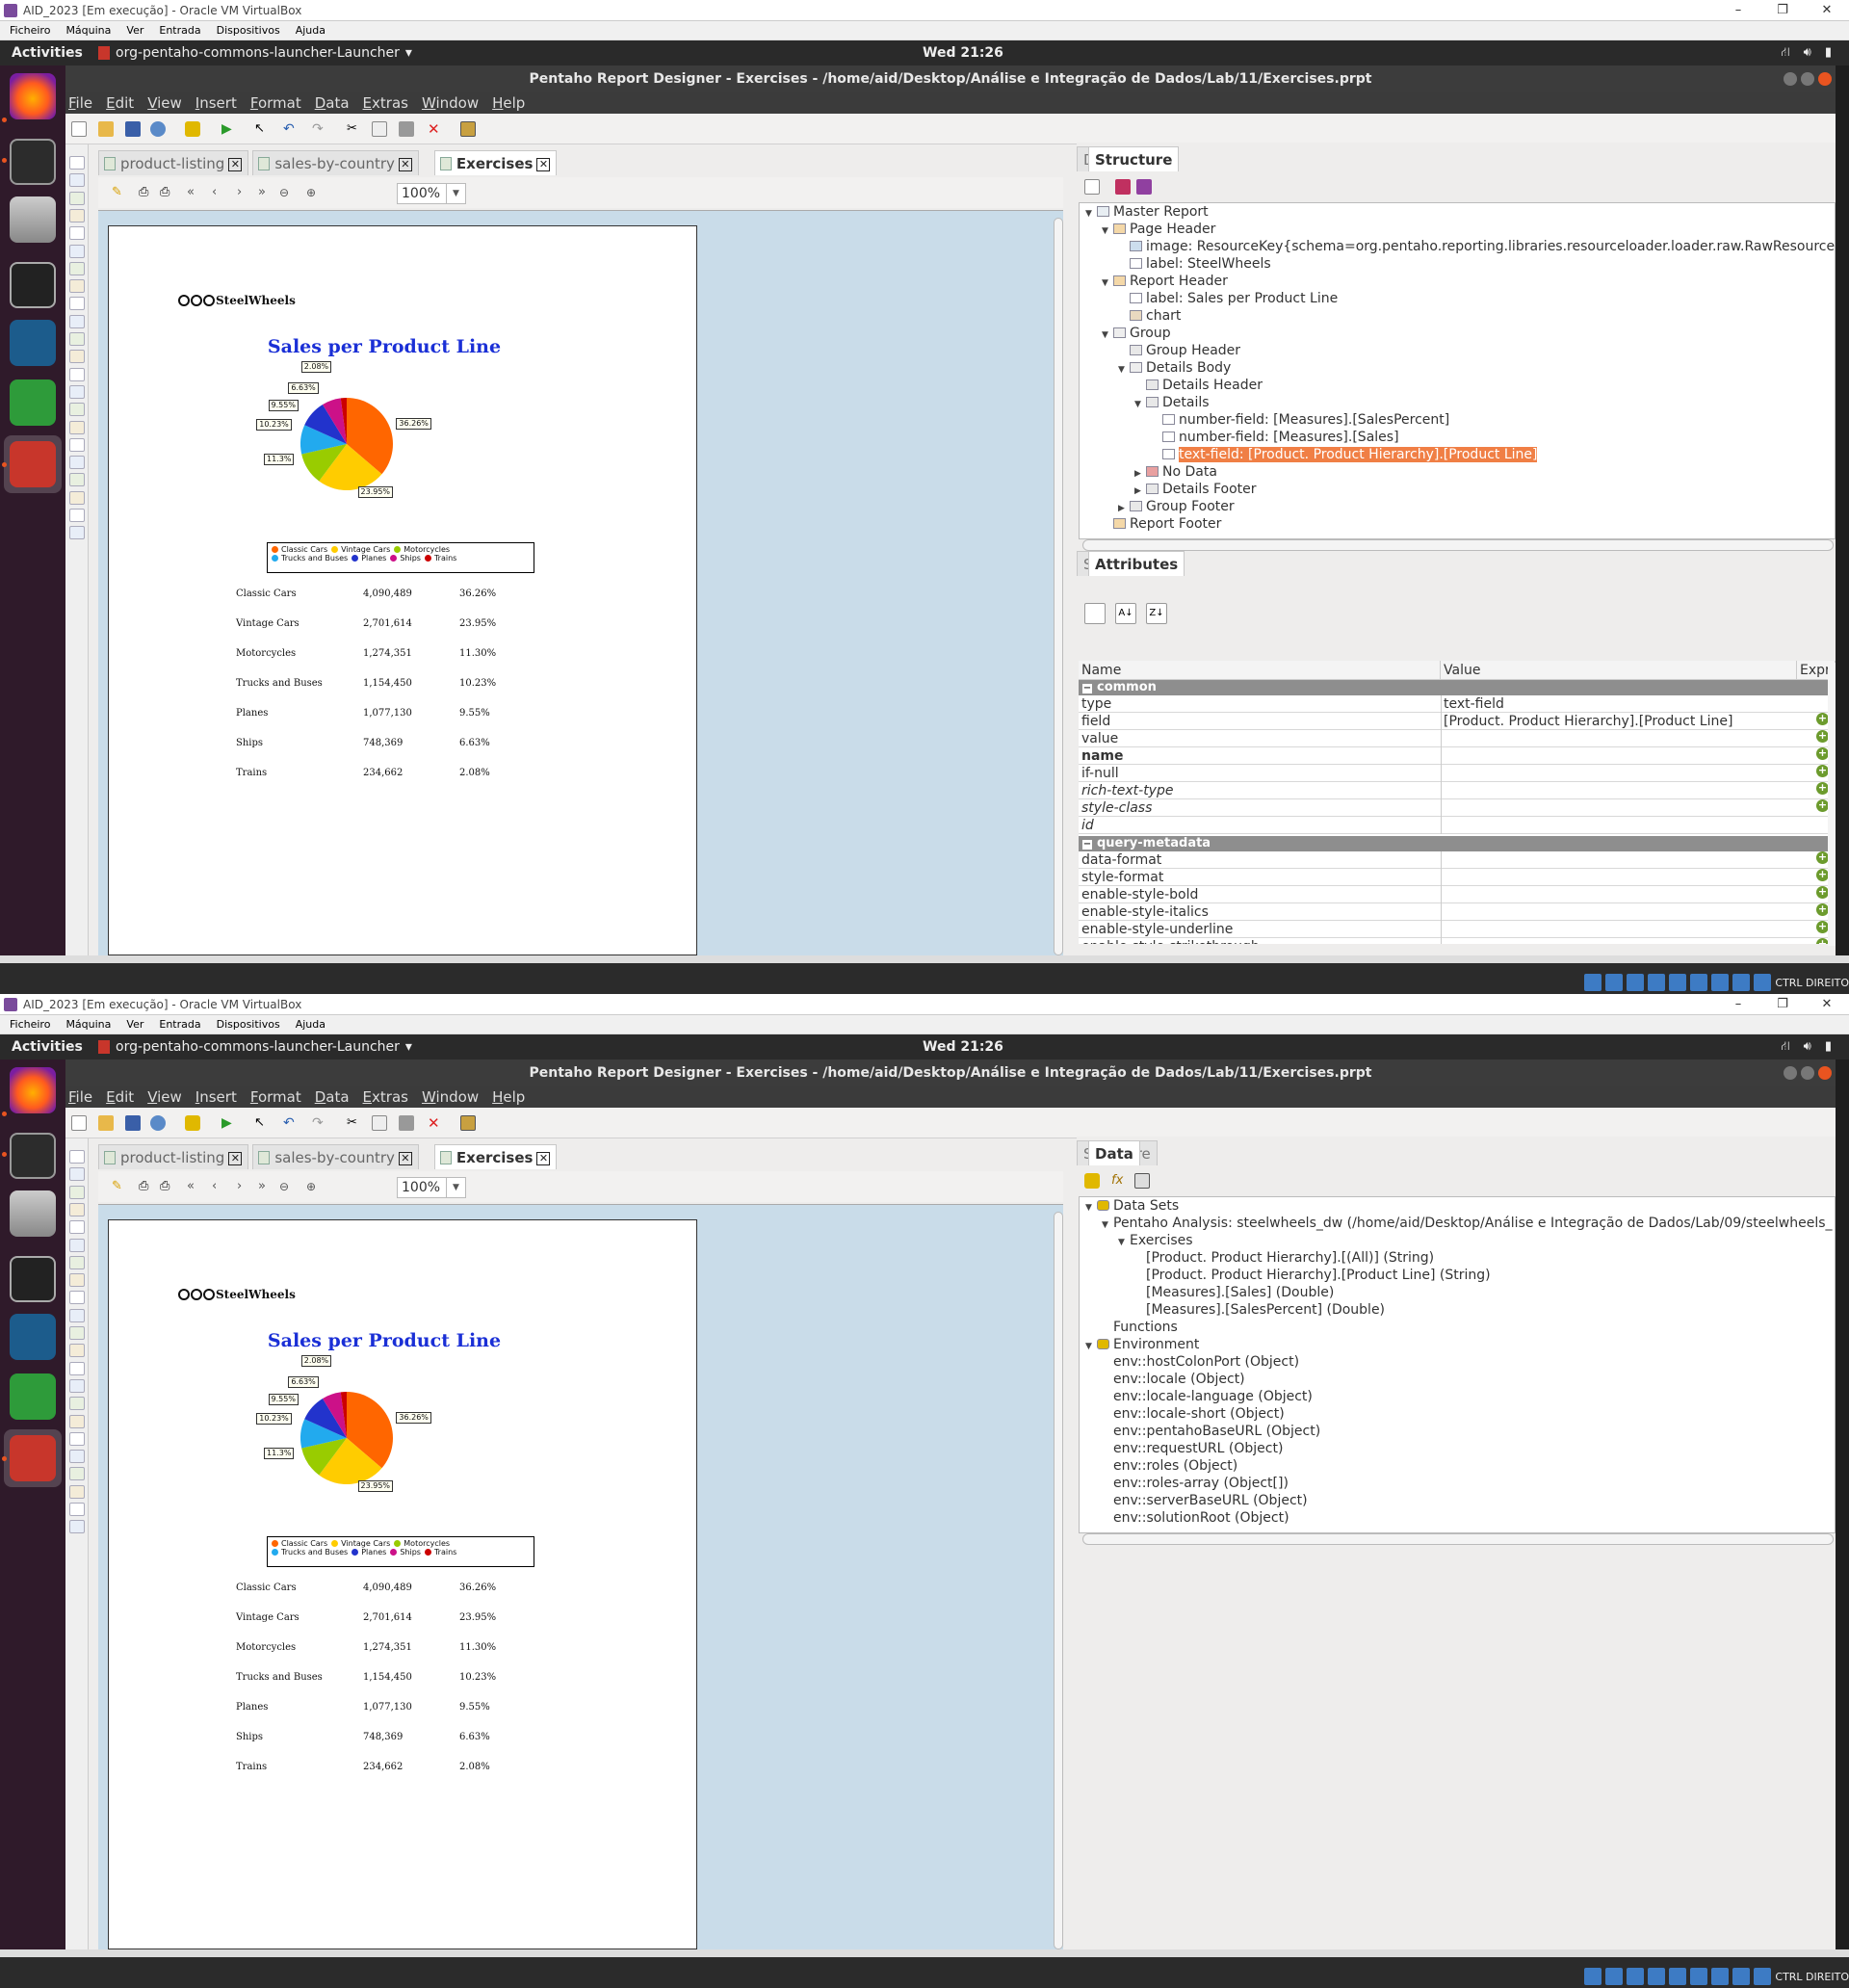 The image size is (1849, 1988). I want to click on network-adapter-icon, so click(1657, 1976).